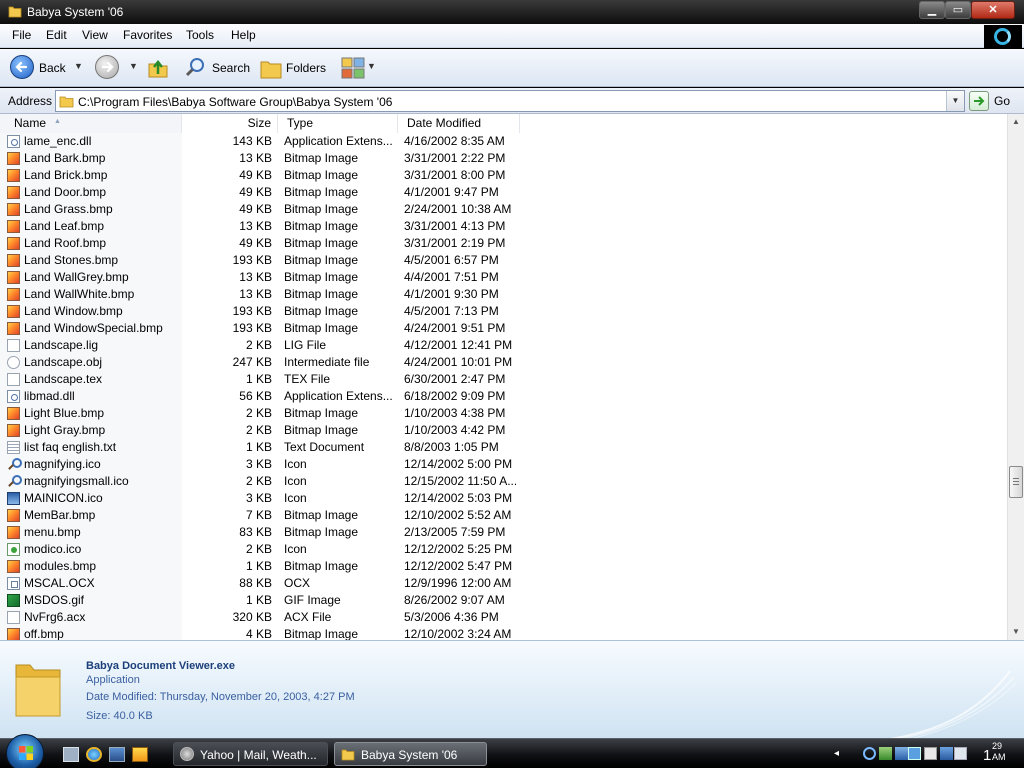 This screenshot has width=1024, height=768. I want to click on menu-file: File, so click(21, 35).